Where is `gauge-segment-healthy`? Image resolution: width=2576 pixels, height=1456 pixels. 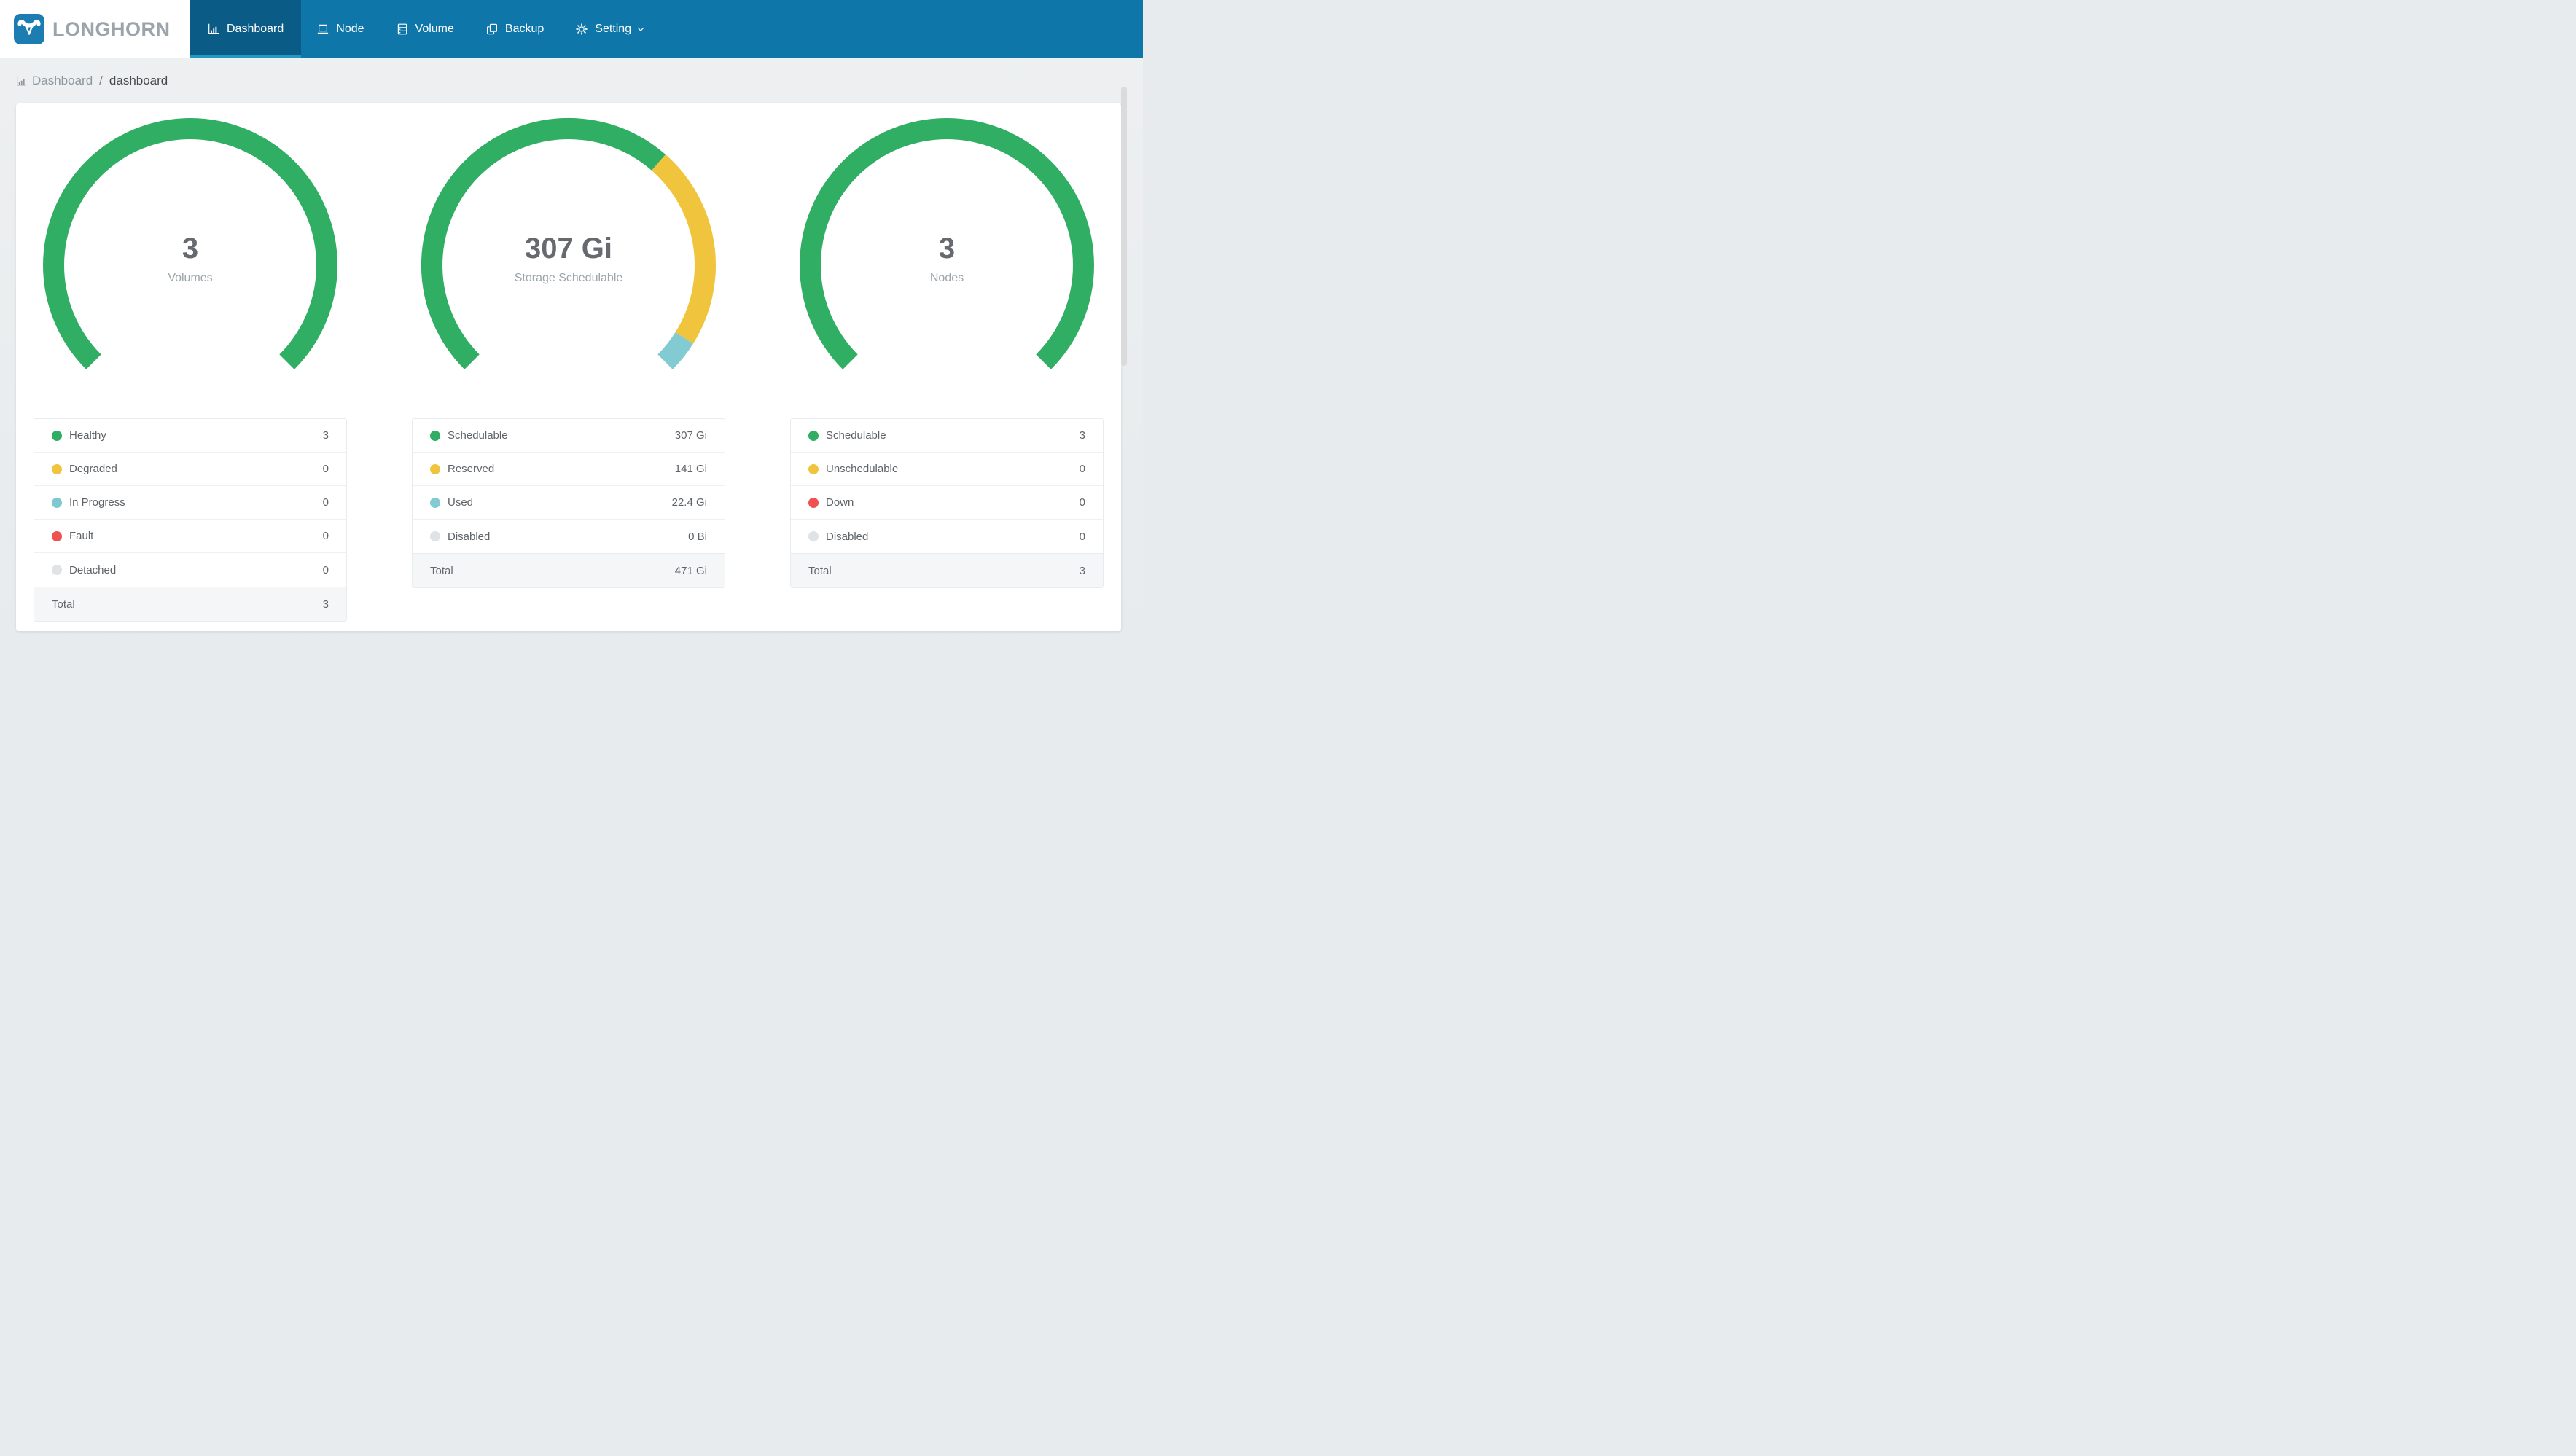
gauge-segment-healthy is located at coordinates (189, 243).